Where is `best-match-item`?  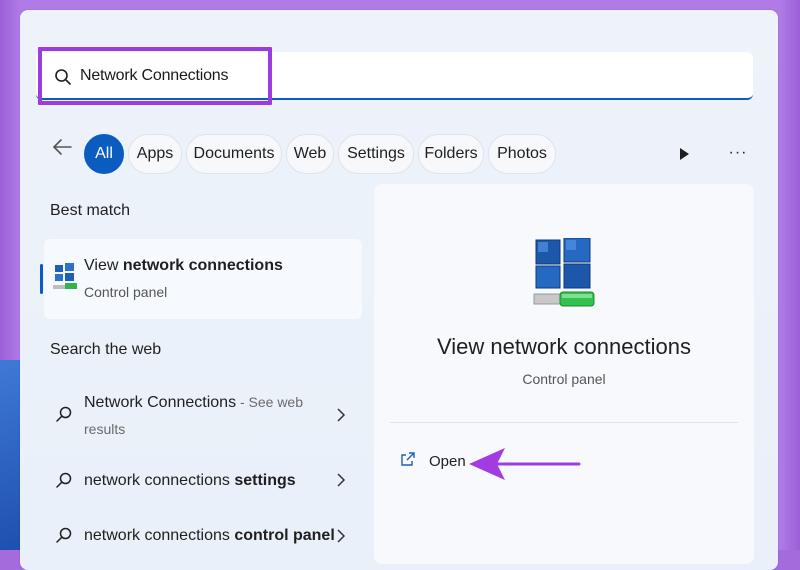 best-match-item is located at coordinates (203, 279).